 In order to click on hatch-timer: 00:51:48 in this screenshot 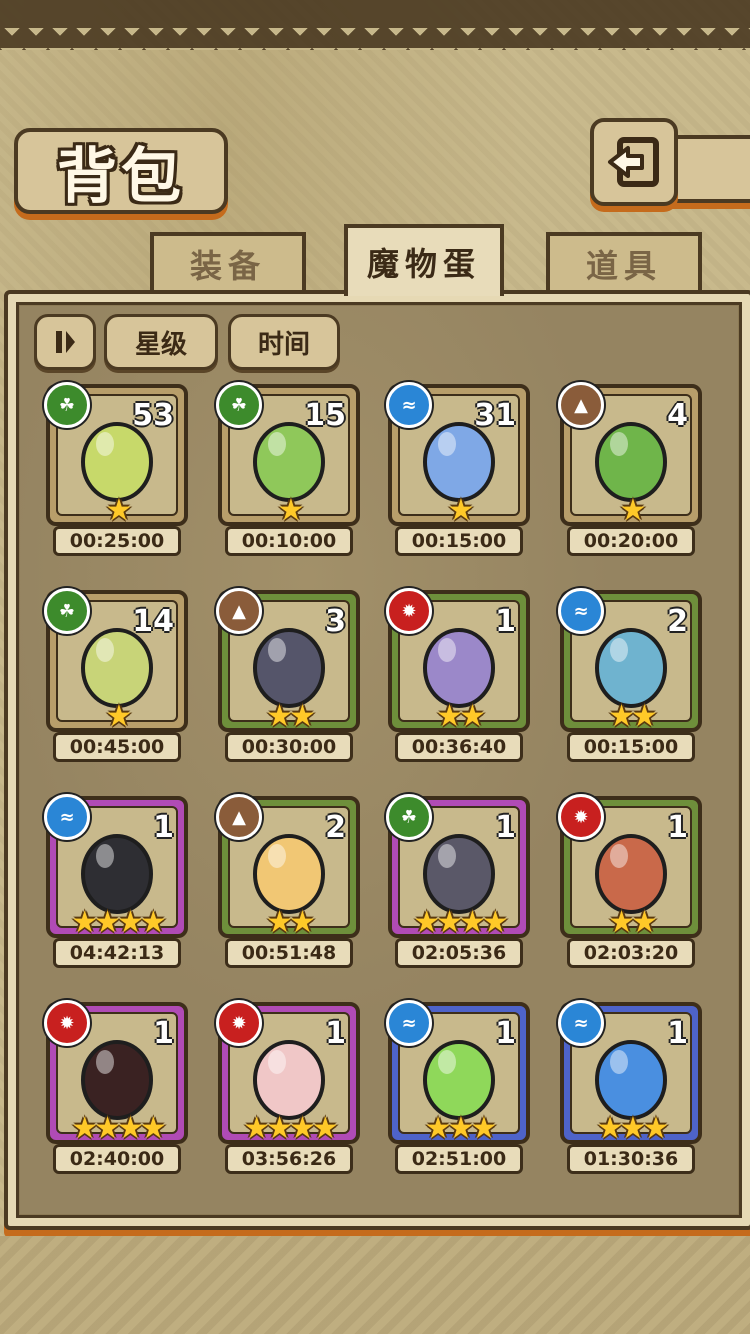, I will do `click(289, 953)`.